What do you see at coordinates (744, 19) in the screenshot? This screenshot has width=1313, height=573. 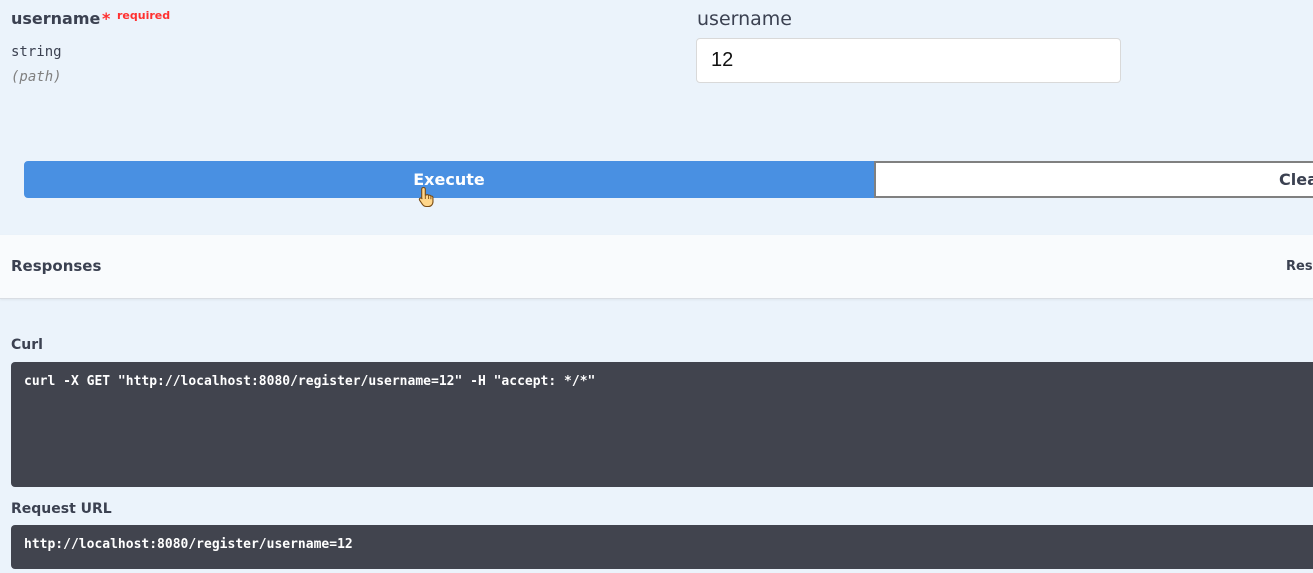 I see `username-field-label: username` at bounding box center [744, 19].